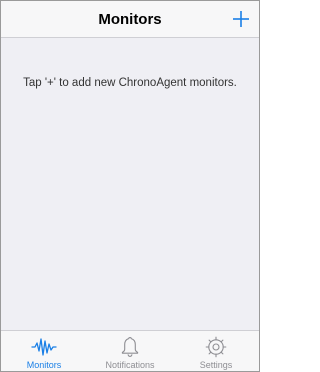  I want to click on waveform-icon, so click(44, 347).